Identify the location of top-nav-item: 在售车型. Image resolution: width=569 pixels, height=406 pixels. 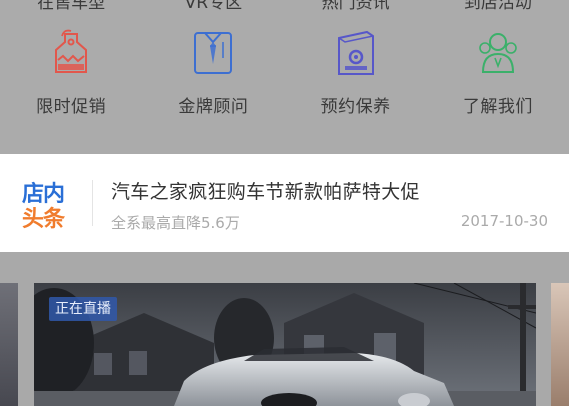
(71, 6).